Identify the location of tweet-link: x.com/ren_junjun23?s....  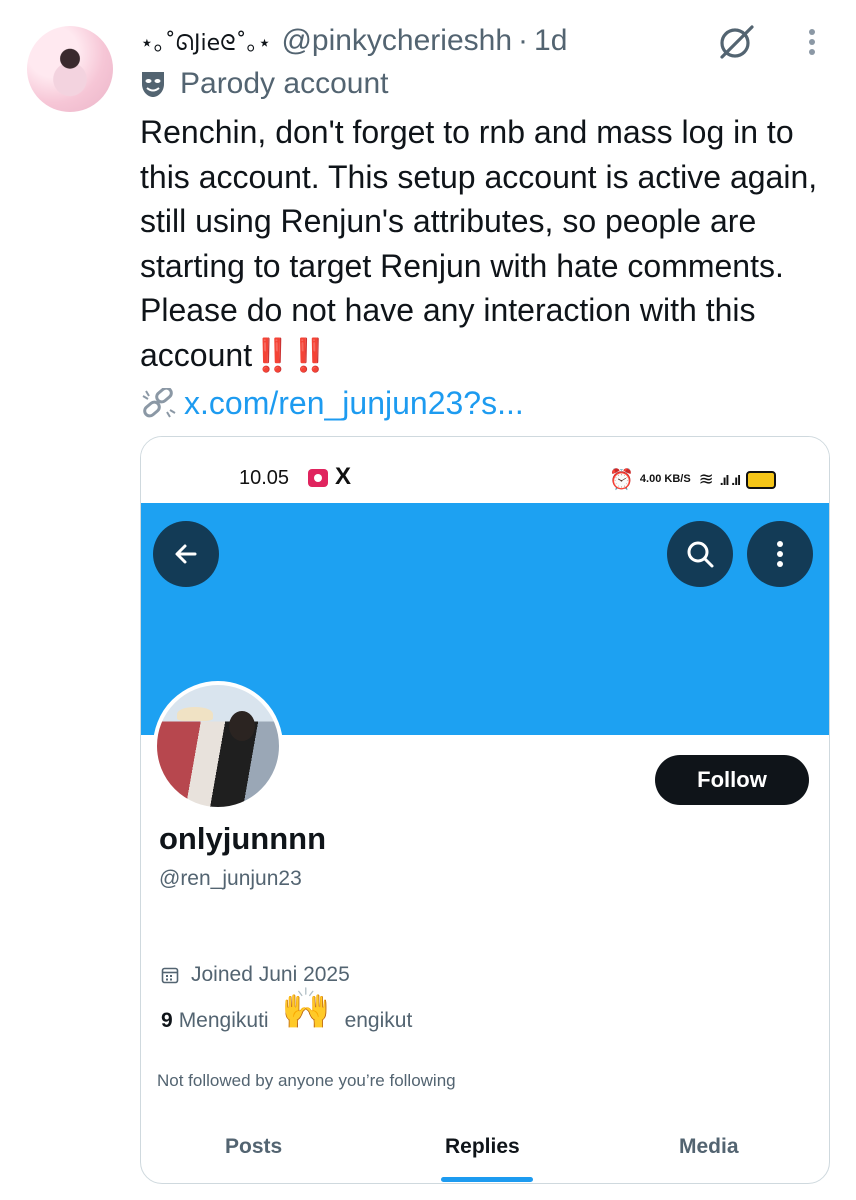
(332, 403).